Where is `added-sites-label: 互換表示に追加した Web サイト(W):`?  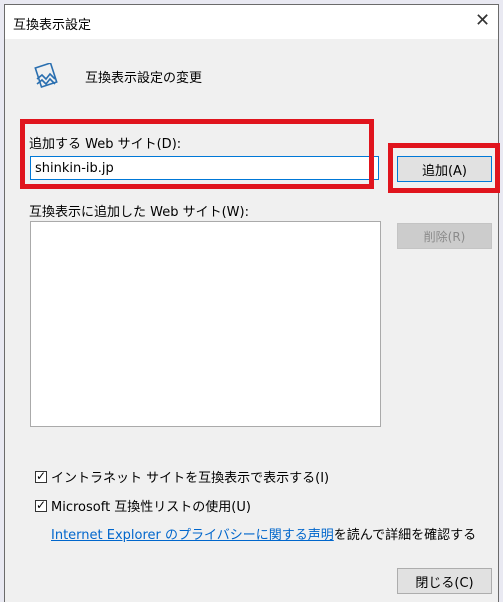 added-sites-label: 互換表示に追加した Web サイト(W): is located at coordinates (139, 212).